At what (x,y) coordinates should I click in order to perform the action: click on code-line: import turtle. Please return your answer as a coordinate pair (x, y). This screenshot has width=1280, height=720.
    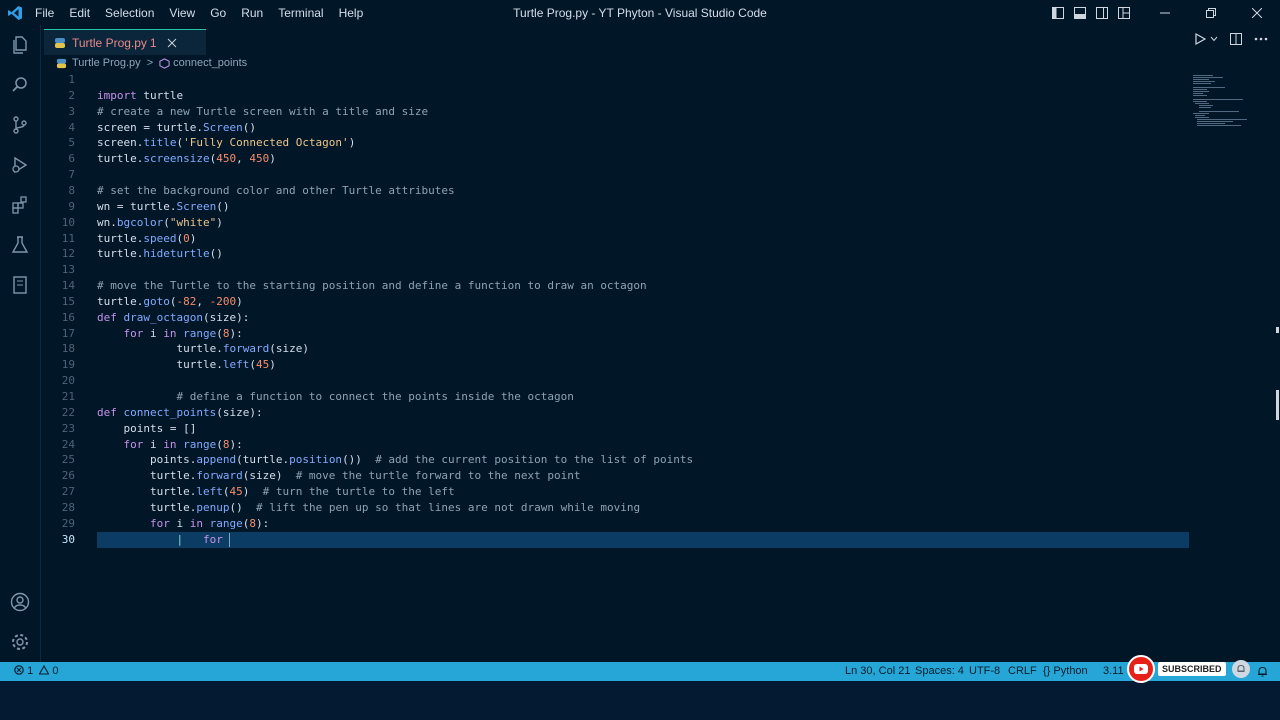
    Looking at the image, I should click on (140, 96).